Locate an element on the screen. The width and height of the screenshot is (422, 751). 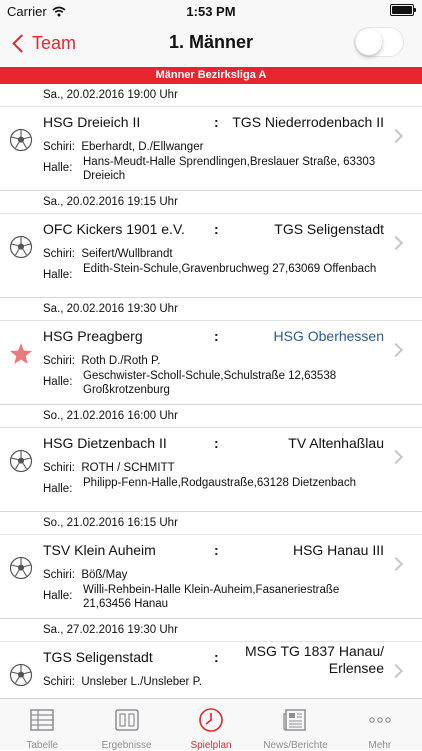
match-date: Sa., 20.02.2016 19:30 Uhr is located at coordinates (110, 309).